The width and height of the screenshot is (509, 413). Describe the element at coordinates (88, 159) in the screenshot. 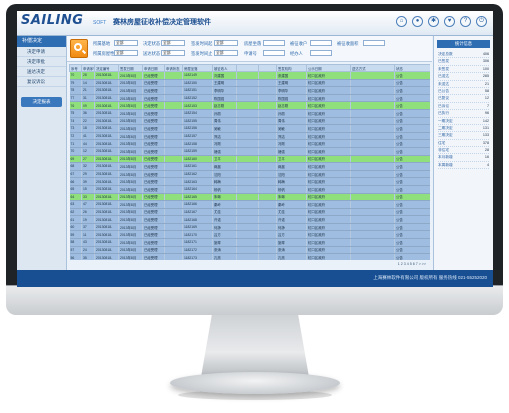

I see `table-cell: 27` at that location.